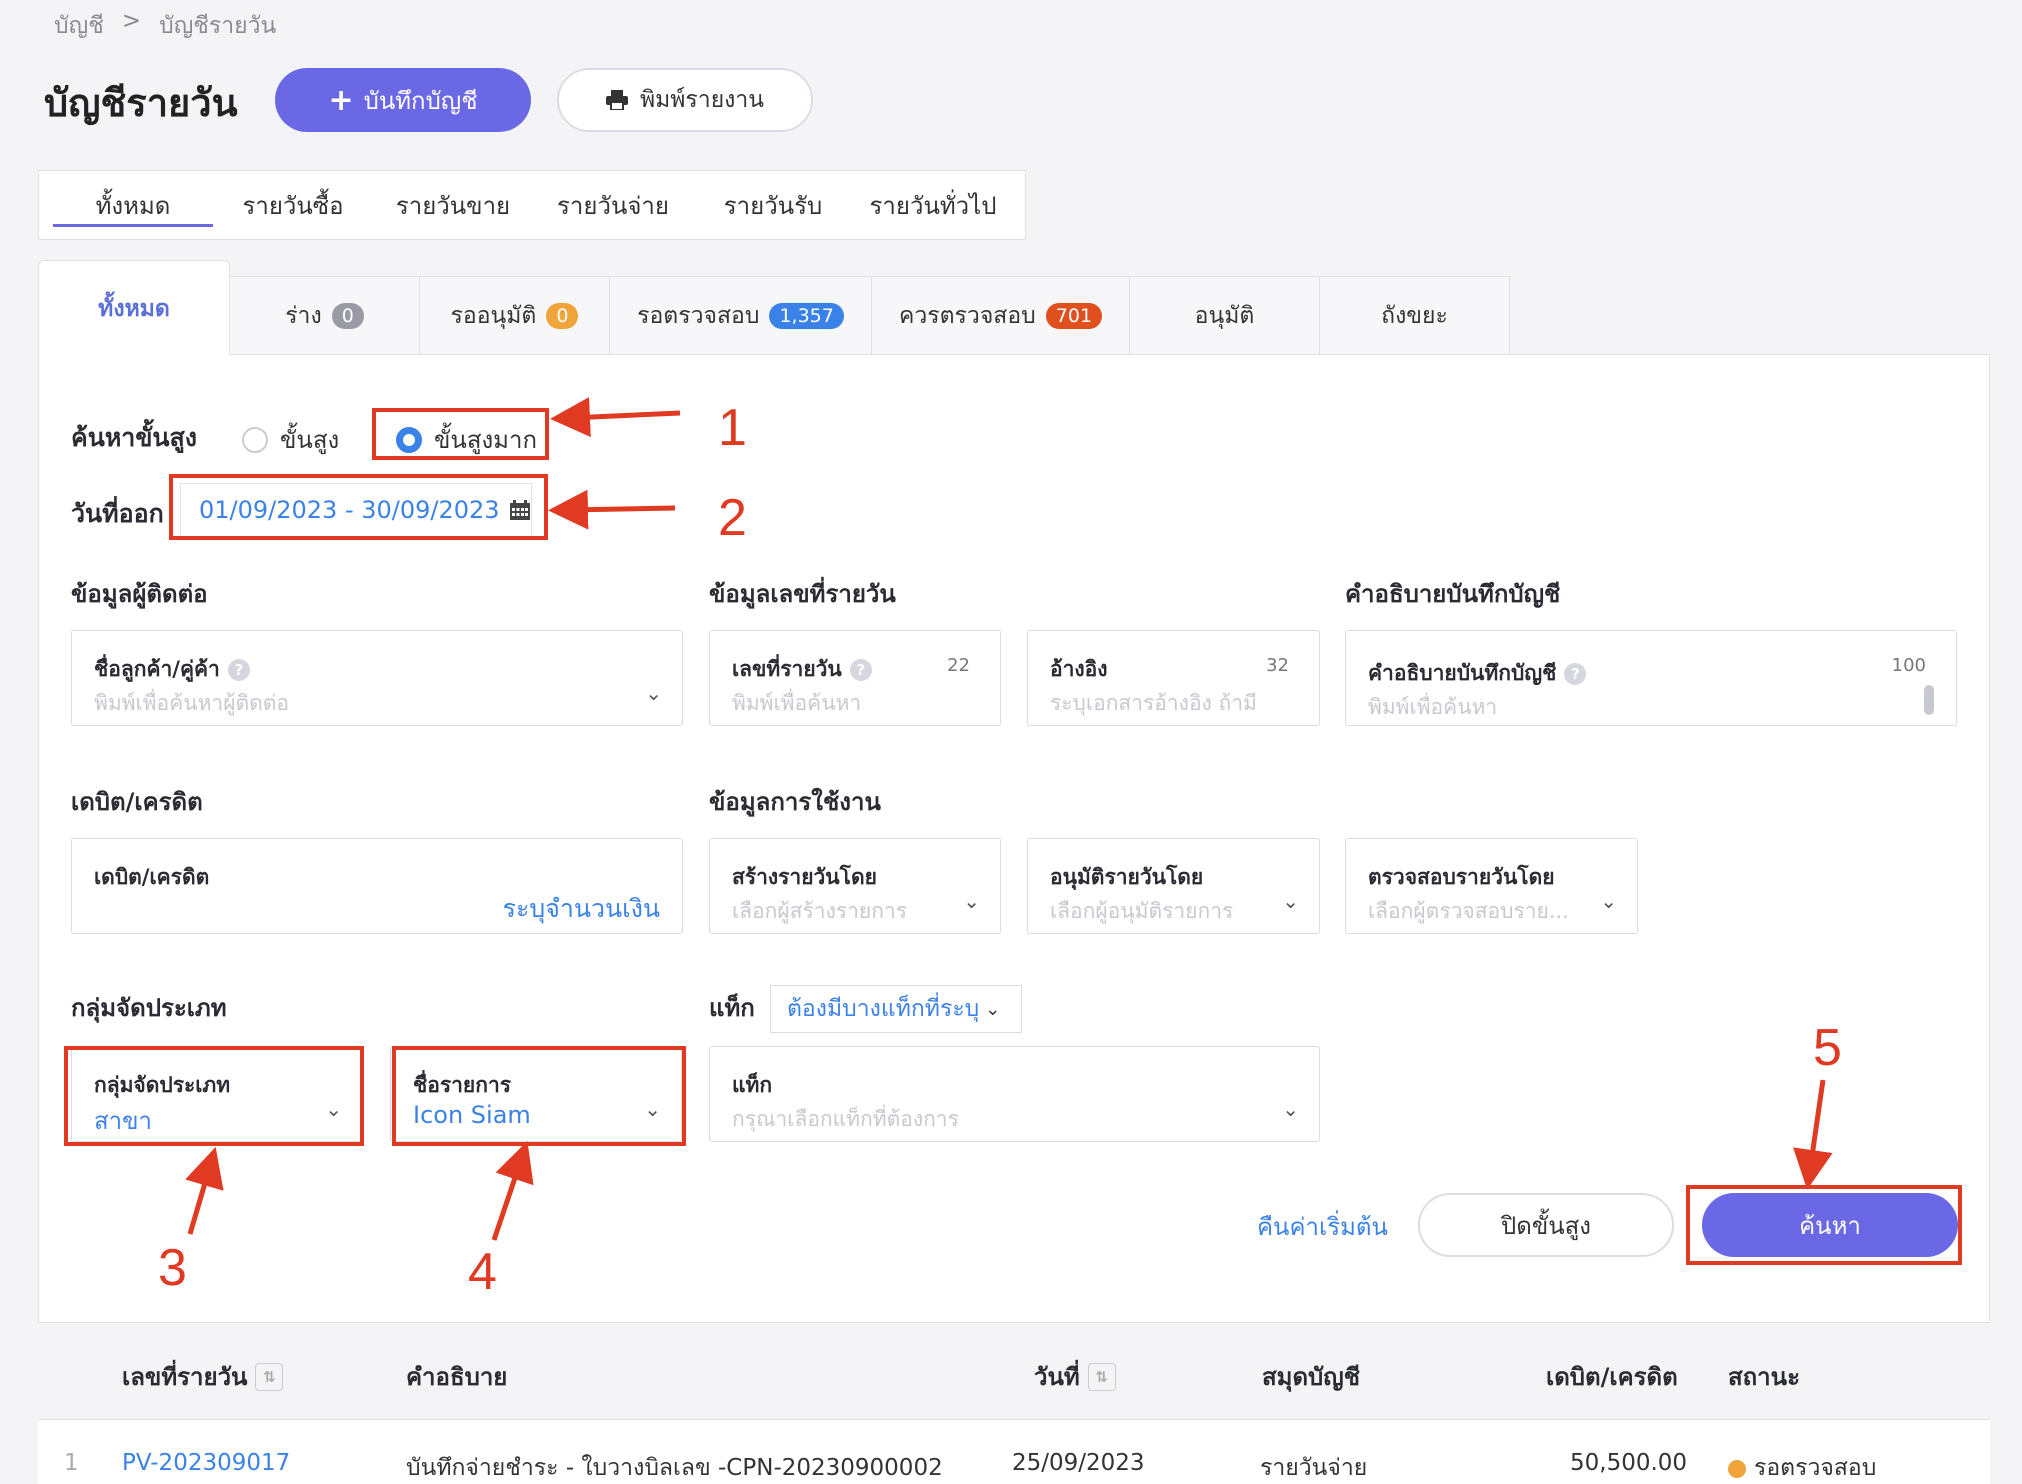 This screenshot has width=2022, height=1484. What do you see at coordinates (1827, 1048) in the screenshot?
I see `annotation-number-5: 5` at bounding box center [1827, 1048].